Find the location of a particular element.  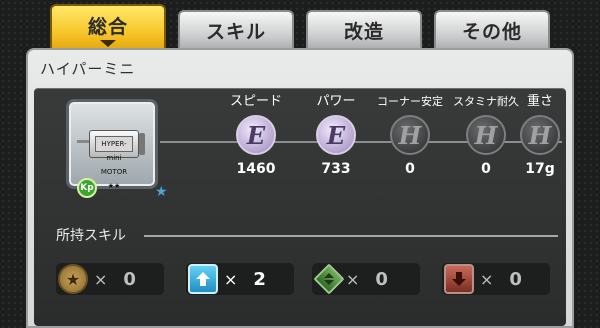

skill-slot-star: ★ × 0 is located at coordinates (110, 279).